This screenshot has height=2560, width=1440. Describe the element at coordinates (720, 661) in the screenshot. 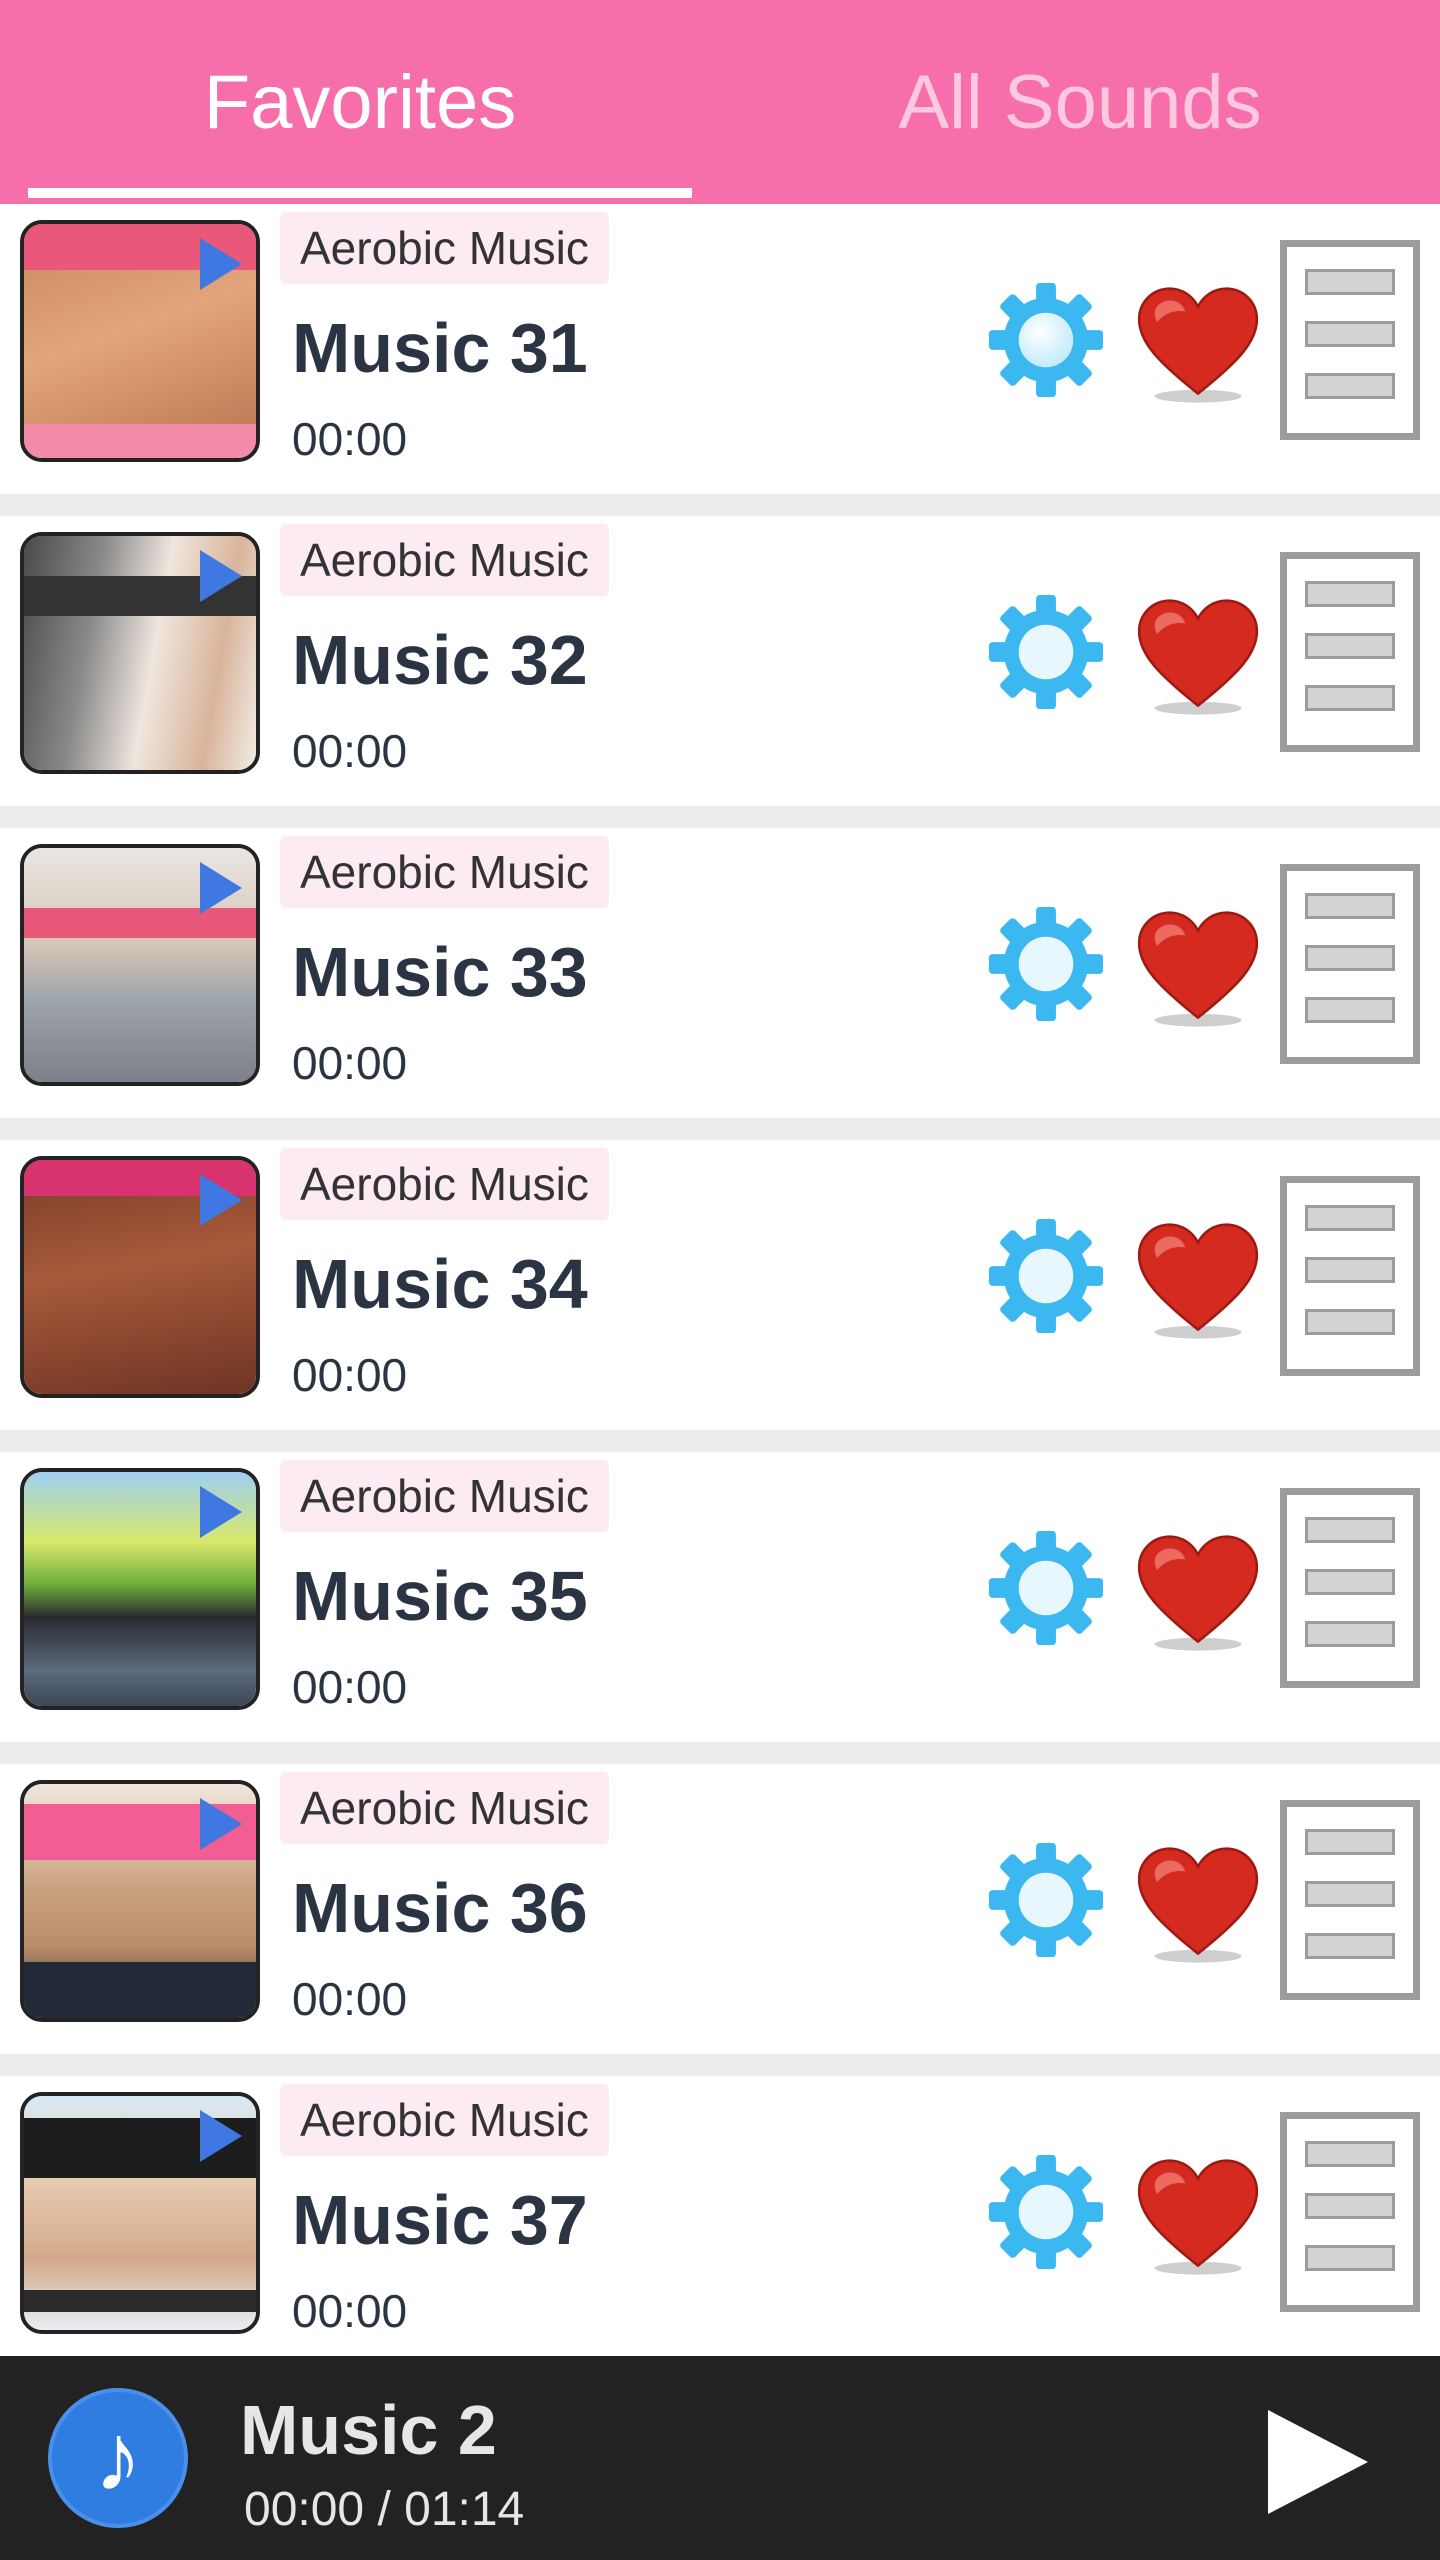

I see `list-item: Aerobic Music Music 32 00:00` at that location.